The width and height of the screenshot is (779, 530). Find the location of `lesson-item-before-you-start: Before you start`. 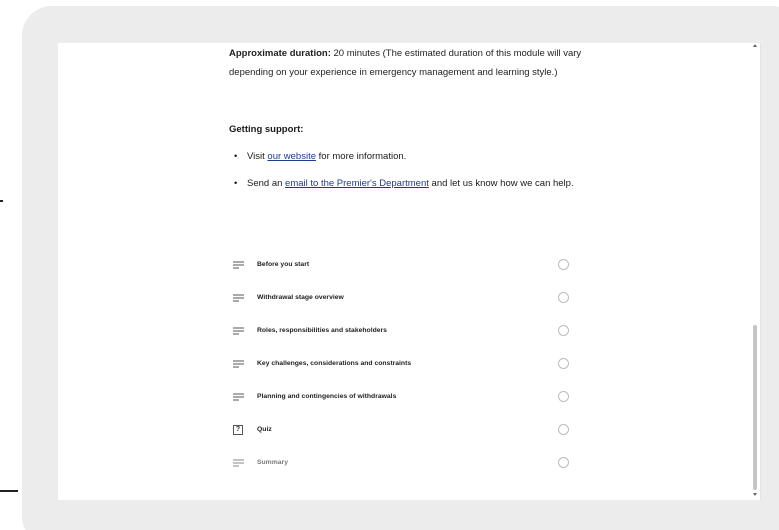

lesson-item-before-you-start: Before you start is located at coordinates (401, 264).